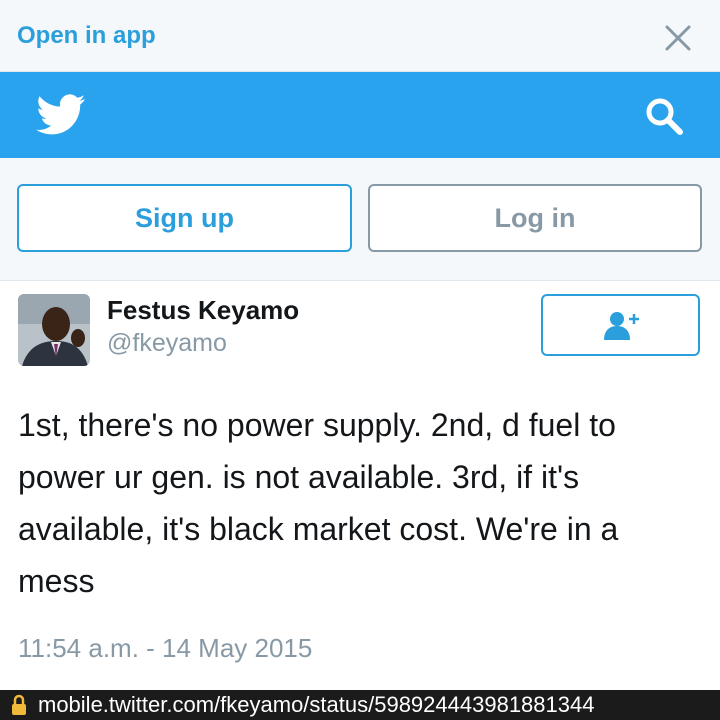 This screenshot has width=720, height=720. I want to click on username: @fkeyamo, so click(167, 343).